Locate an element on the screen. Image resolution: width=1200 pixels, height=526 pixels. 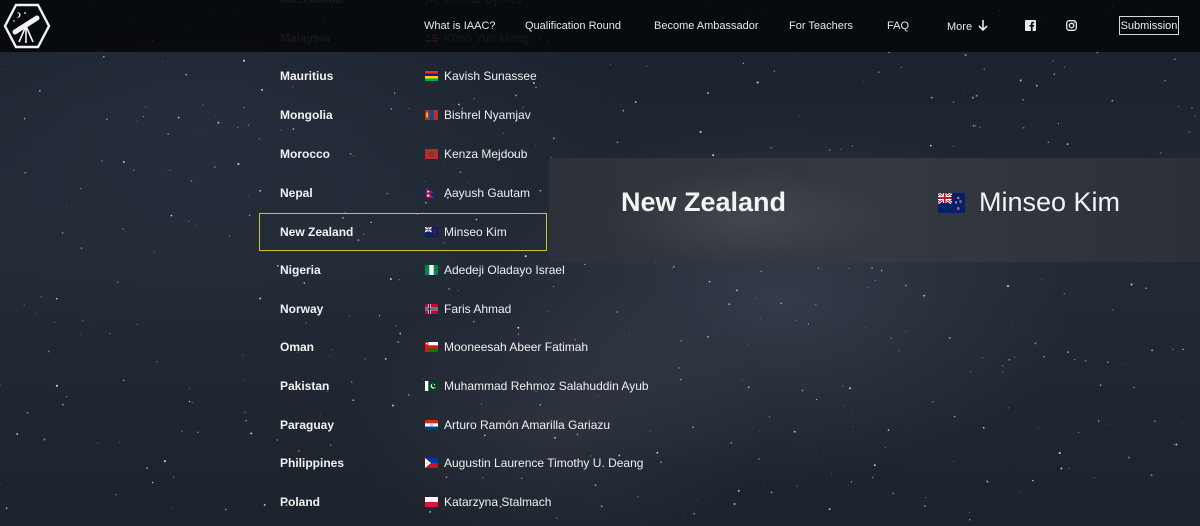
oman-flag-icon is located at coordinates (431, 347).